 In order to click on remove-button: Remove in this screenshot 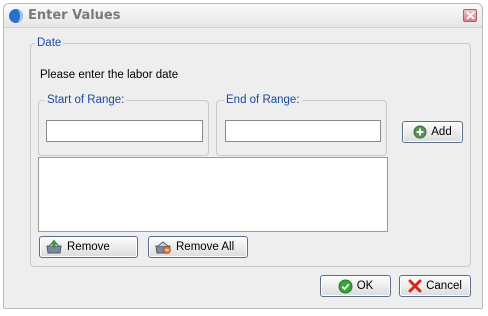, I will do `click(88, 247)`.